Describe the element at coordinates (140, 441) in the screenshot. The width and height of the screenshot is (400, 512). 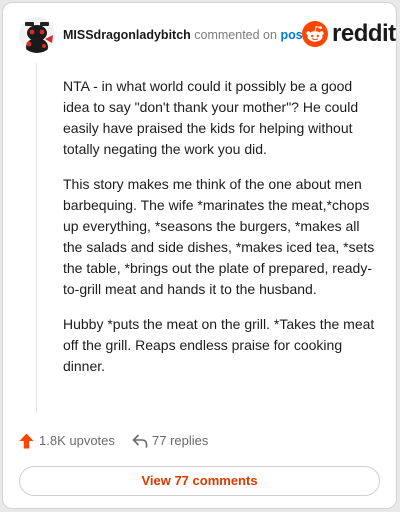
I see `reply-arrow-icon` at that location.